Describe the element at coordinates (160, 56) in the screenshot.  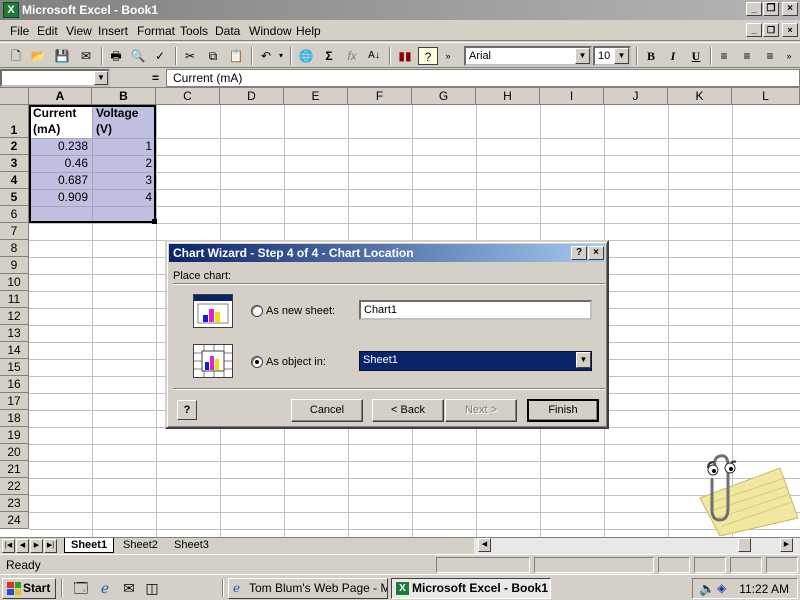
I see `spelling-icon: ✓` at that location.